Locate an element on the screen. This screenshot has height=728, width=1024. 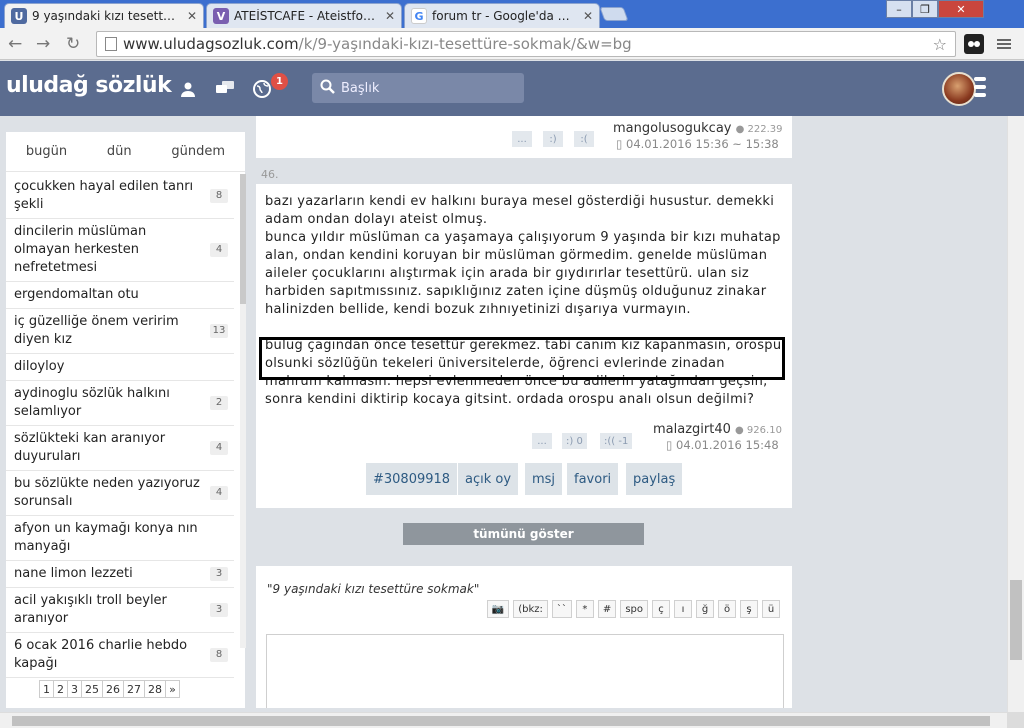
page-horizontal-scrollbar is located at coordinates (503, 720).